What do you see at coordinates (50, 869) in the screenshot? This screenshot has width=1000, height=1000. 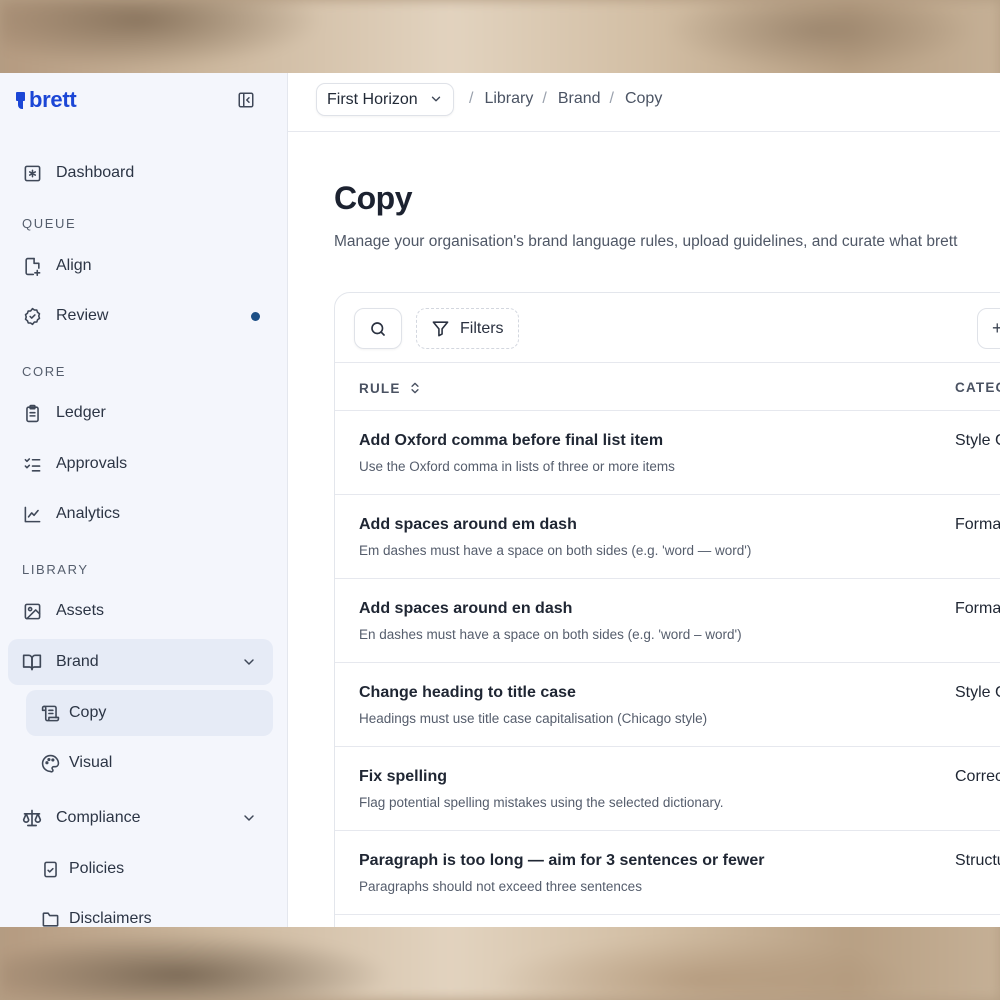 I see `file-check-icon` at bounding box center [50, 869].